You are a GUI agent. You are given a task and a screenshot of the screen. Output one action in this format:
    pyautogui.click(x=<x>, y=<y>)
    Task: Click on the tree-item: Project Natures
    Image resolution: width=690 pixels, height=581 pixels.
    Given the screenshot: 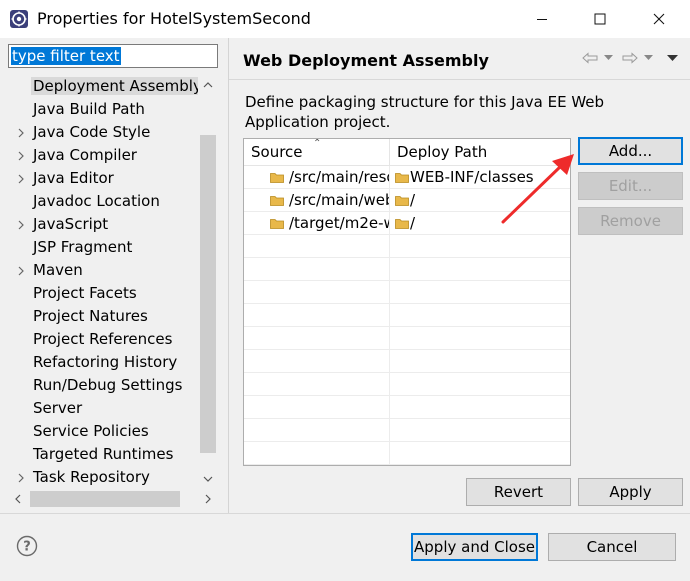 What is the action you would take?
    pyautogui.click(x=103, y=316)
    